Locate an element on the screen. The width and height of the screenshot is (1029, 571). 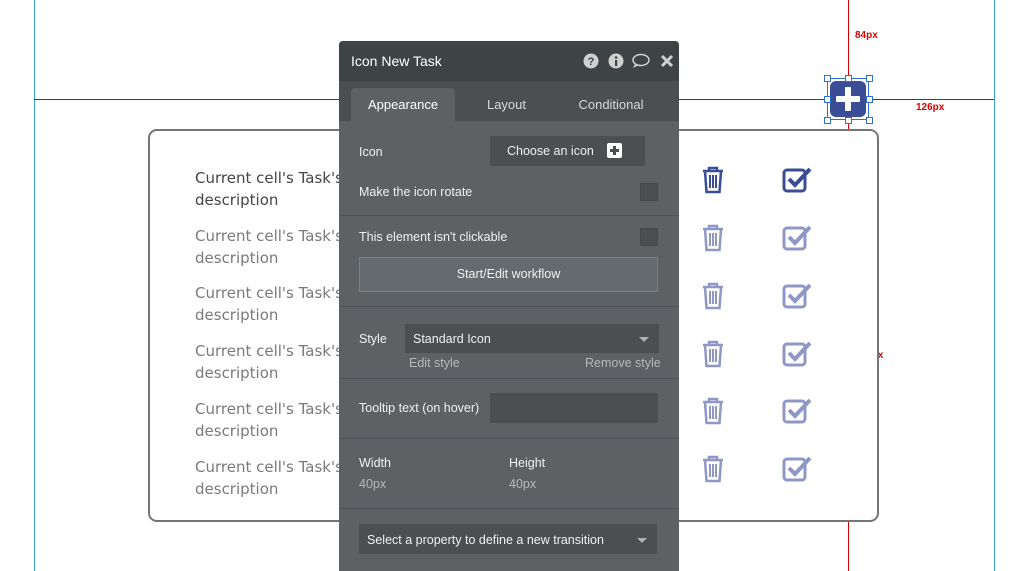
height-label: Height is located at coordinates (527, 463).